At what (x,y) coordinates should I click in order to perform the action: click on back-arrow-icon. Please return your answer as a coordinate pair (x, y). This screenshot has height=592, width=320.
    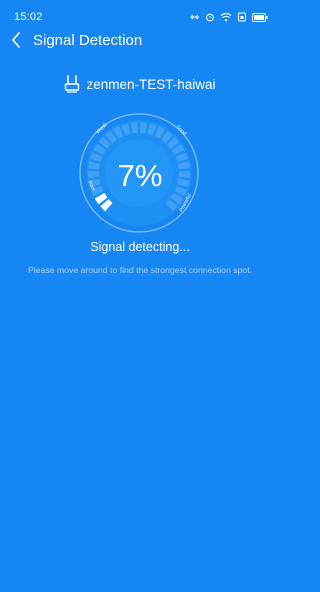
    Looking at the image, I should click on (16, 40).